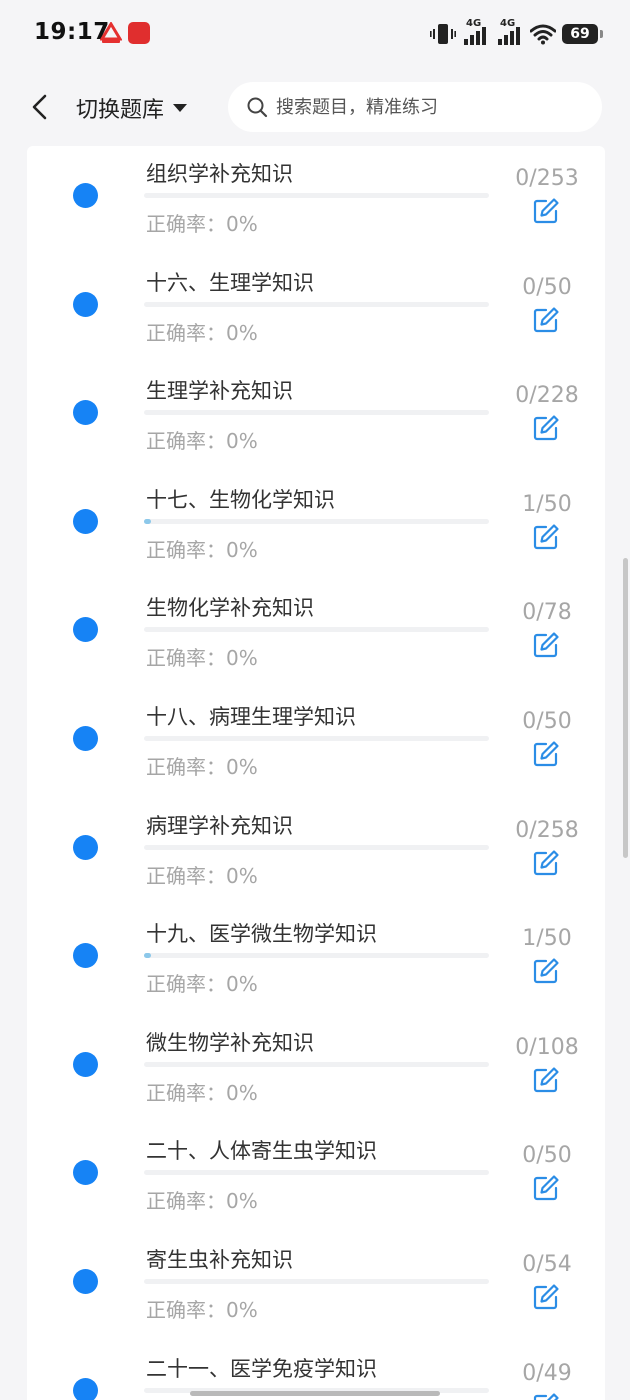 Image resolution: width=630 pixels, height=1400 pixels. I want to click on item-title: 微生物学补充知识, so click(230, 1042).